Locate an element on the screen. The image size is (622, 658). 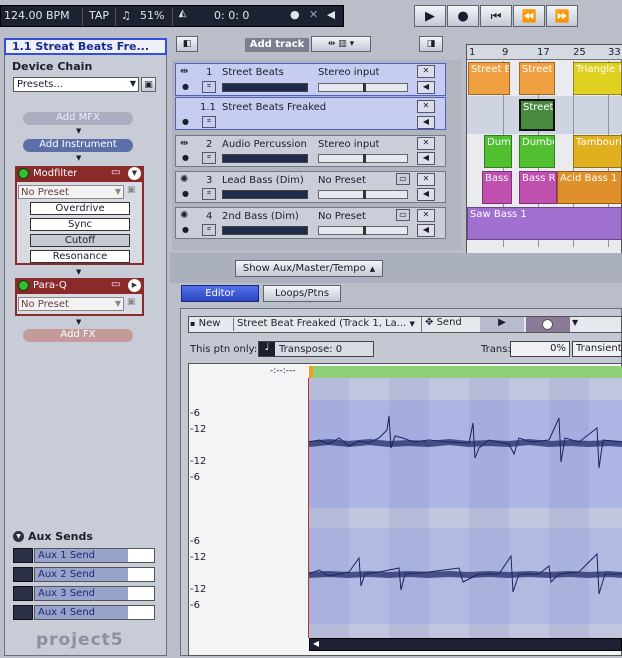
add-track-label: Add track is located at coordinates (277, 45).